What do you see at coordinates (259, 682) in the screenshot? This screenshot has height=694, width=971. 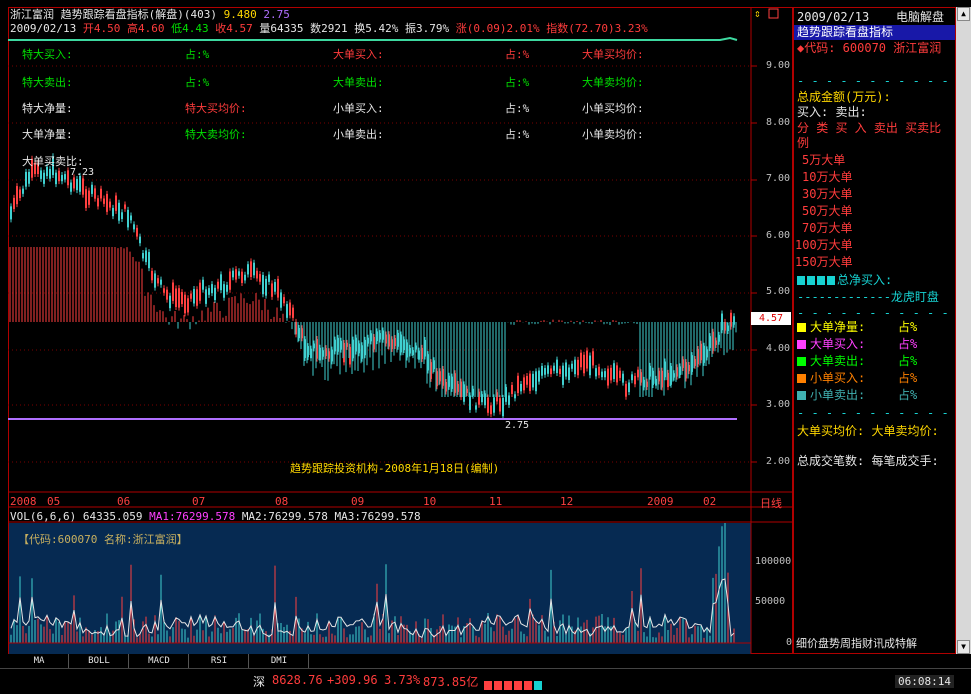 I see `status-market: 深` at bounding box center [259, 682].